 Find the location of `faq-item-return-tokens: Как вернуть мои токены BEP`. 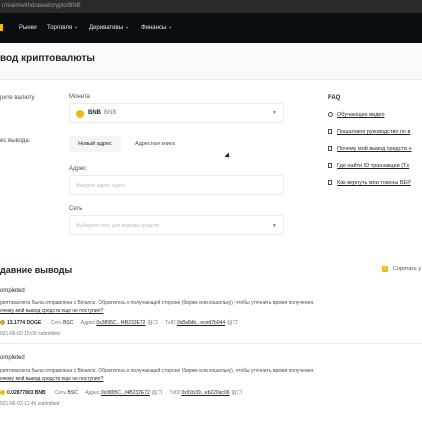

faq-item-return-tokens: Как вернуть мои токены BEP is located at coordinates (369, 183).